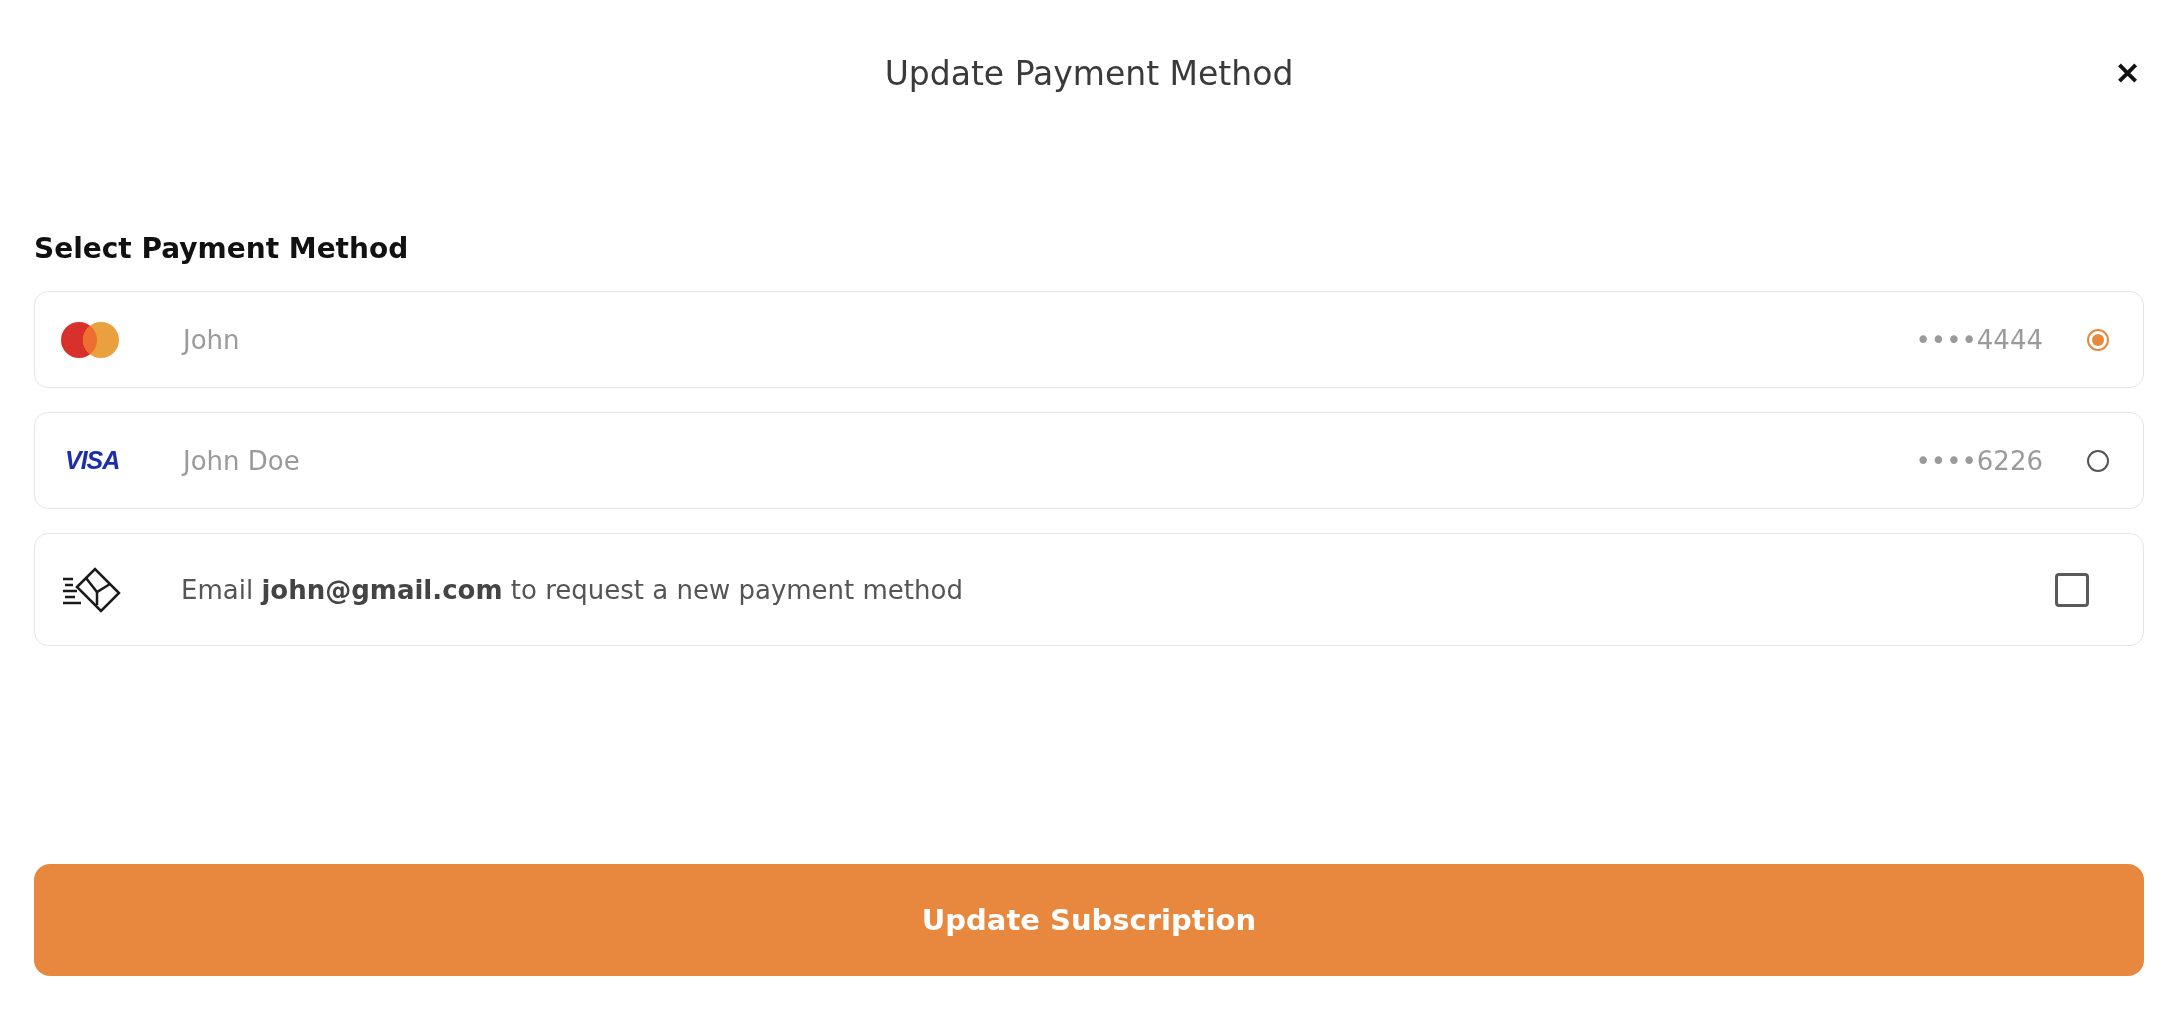 This screenshot has height=1028, width=2176. Describe the element at coordinates (210, 339) in the screenshot. I see `cardholder-name: John` at that location.